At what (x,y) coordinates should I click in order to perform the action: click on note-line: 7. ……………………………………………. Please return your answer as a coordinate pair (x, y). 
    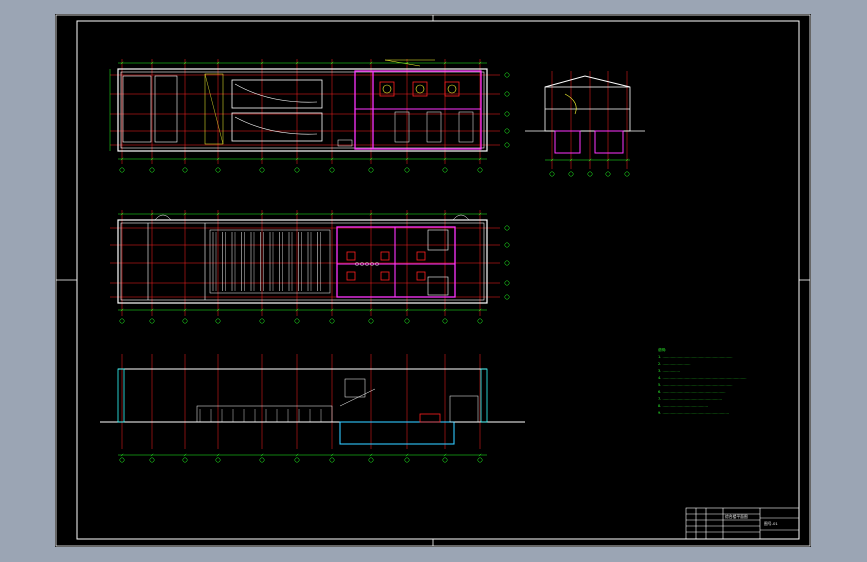
    Looking at the image, I should click on (690, 399).